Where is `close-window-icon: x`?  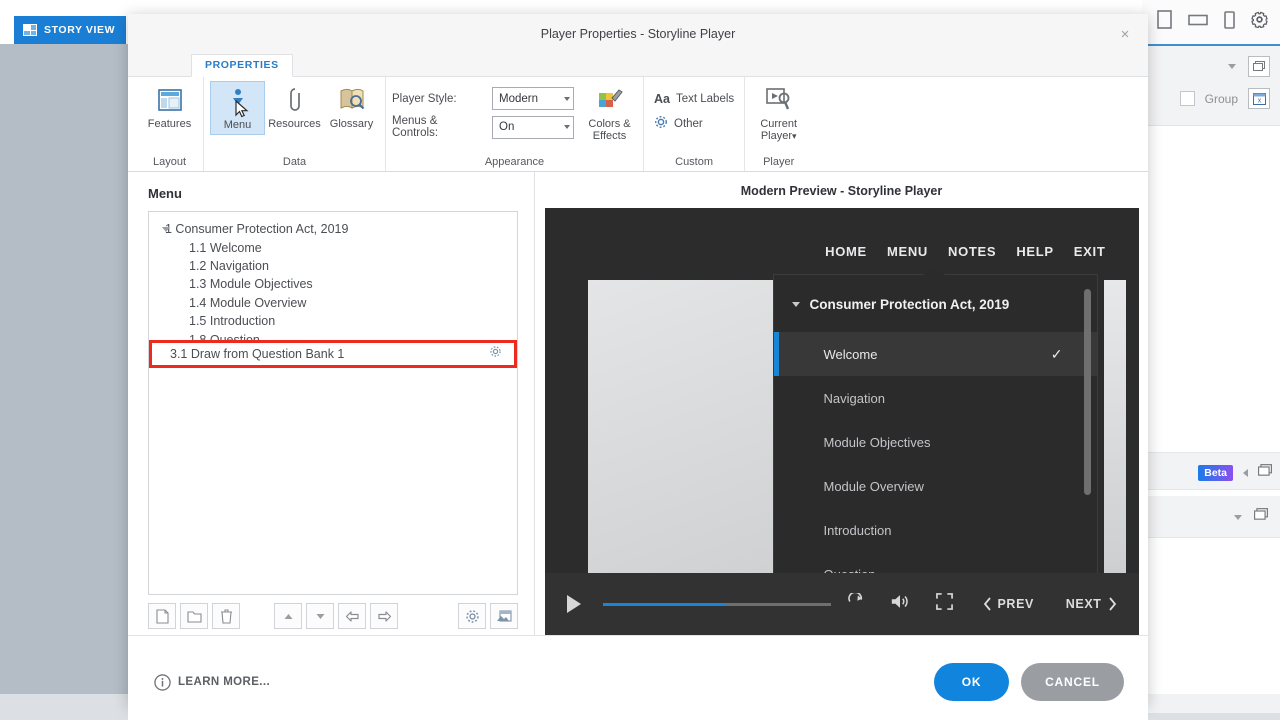 close-window-icon: x is located at coordinates (1259, 98).